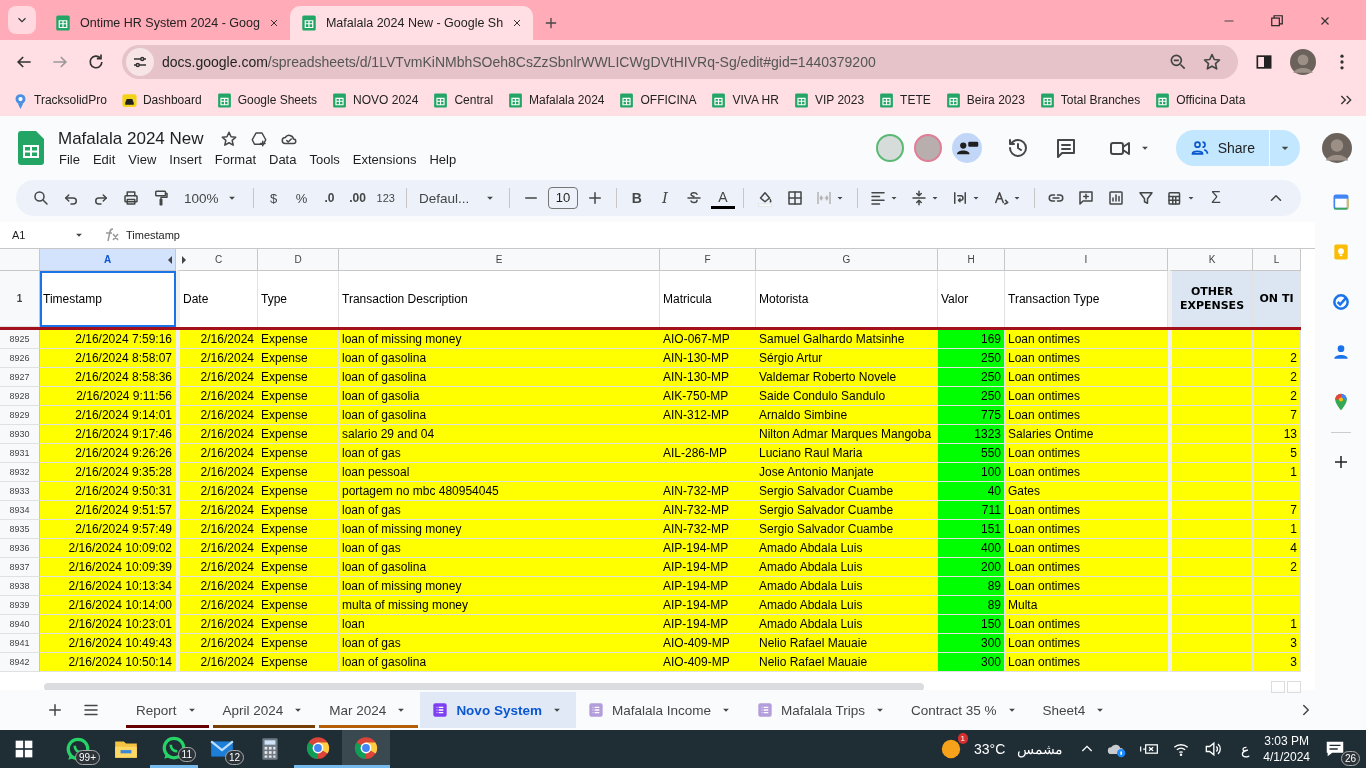  What do you see at coordinates (1075, 710) in the screenshot?
I see `sheet-tab: Sheet4` at bounding box center [1075, 710].